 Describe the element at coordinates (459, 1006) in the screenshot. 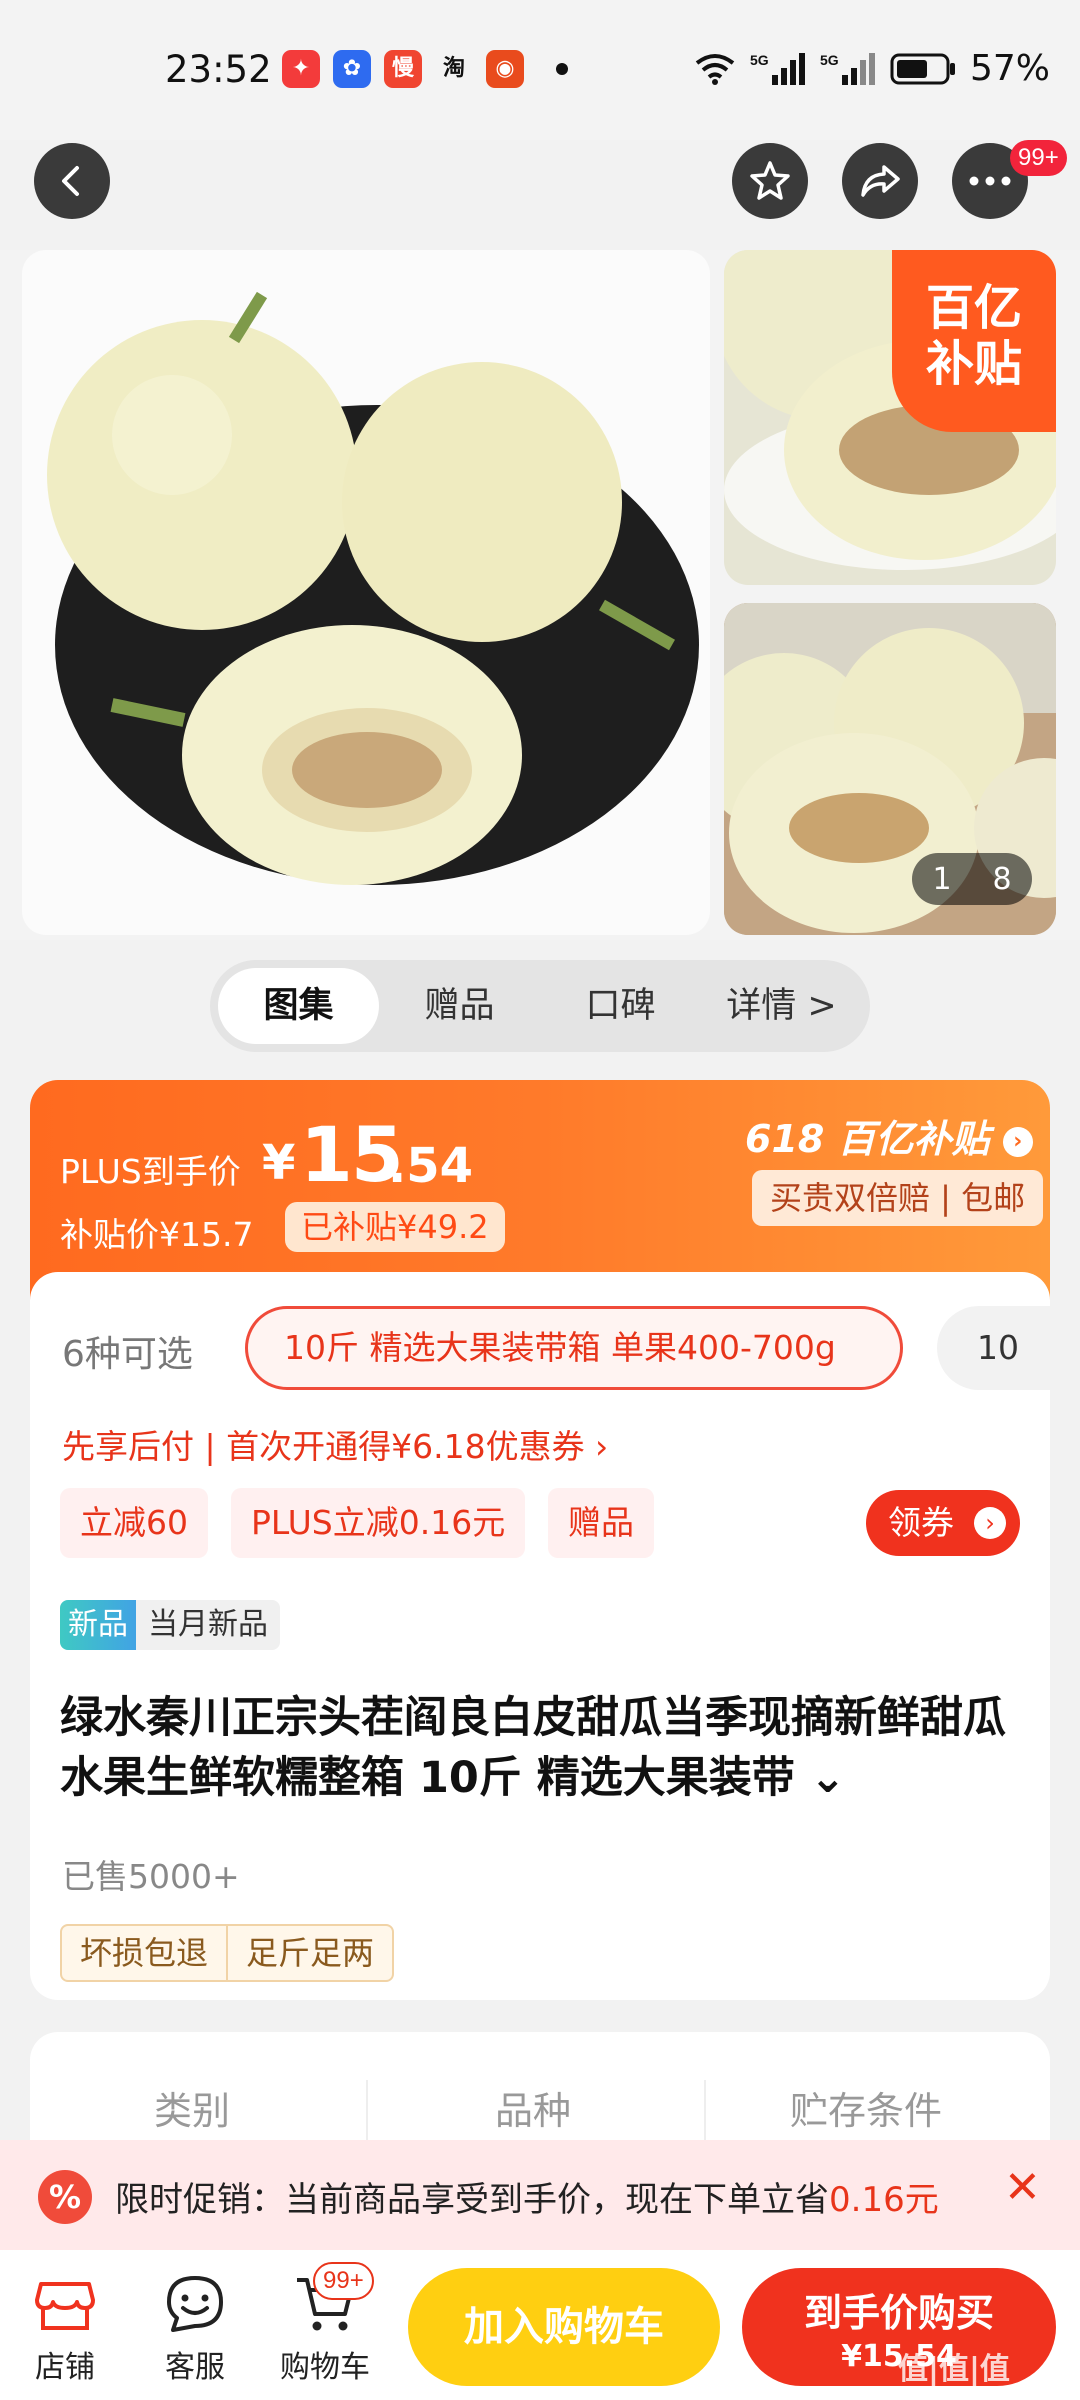

I see `tab-gifts: 赠品` at that location.